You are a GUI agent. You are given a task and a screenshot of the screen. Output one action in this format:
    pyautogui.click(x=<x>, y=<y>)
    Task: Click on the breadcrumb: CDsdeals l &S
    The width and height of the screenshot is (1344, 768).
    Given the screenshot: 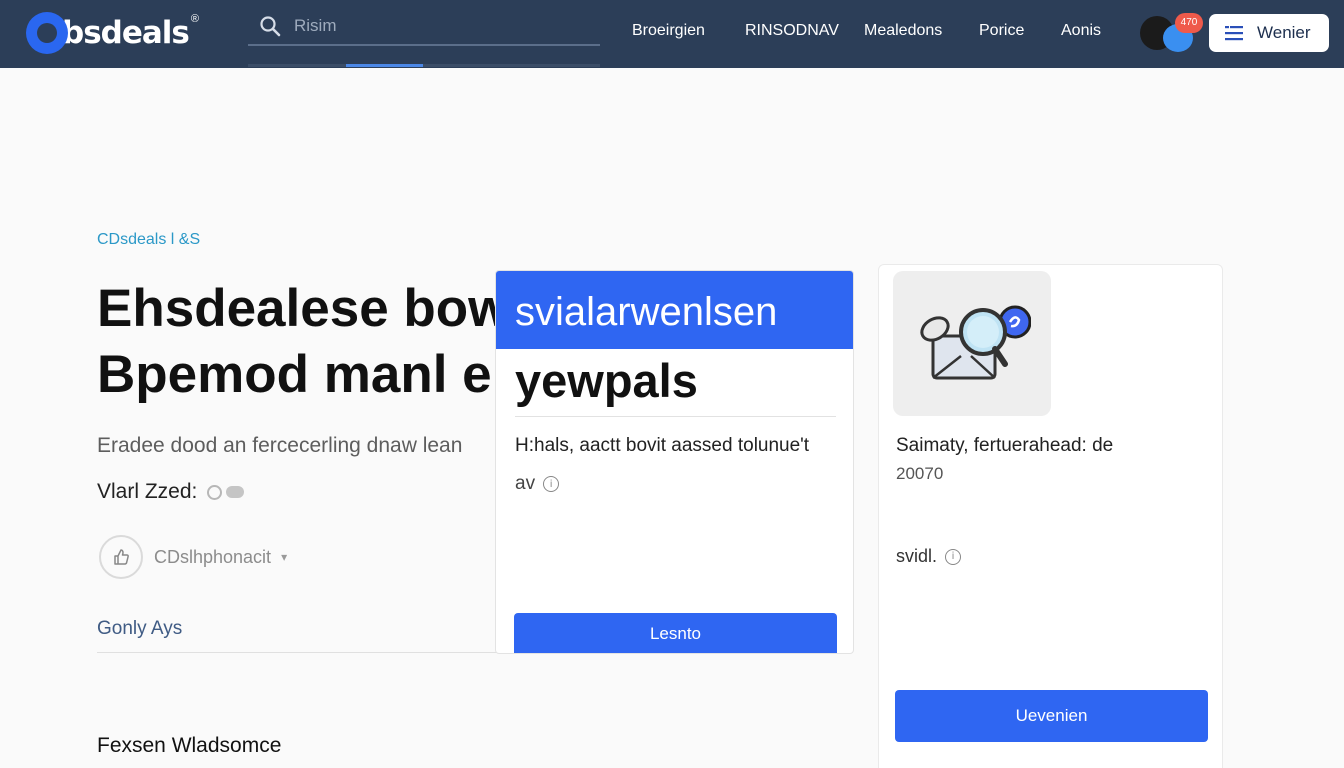 What is the action you would take?
    pyautogui.click(x=148, y=240)
    